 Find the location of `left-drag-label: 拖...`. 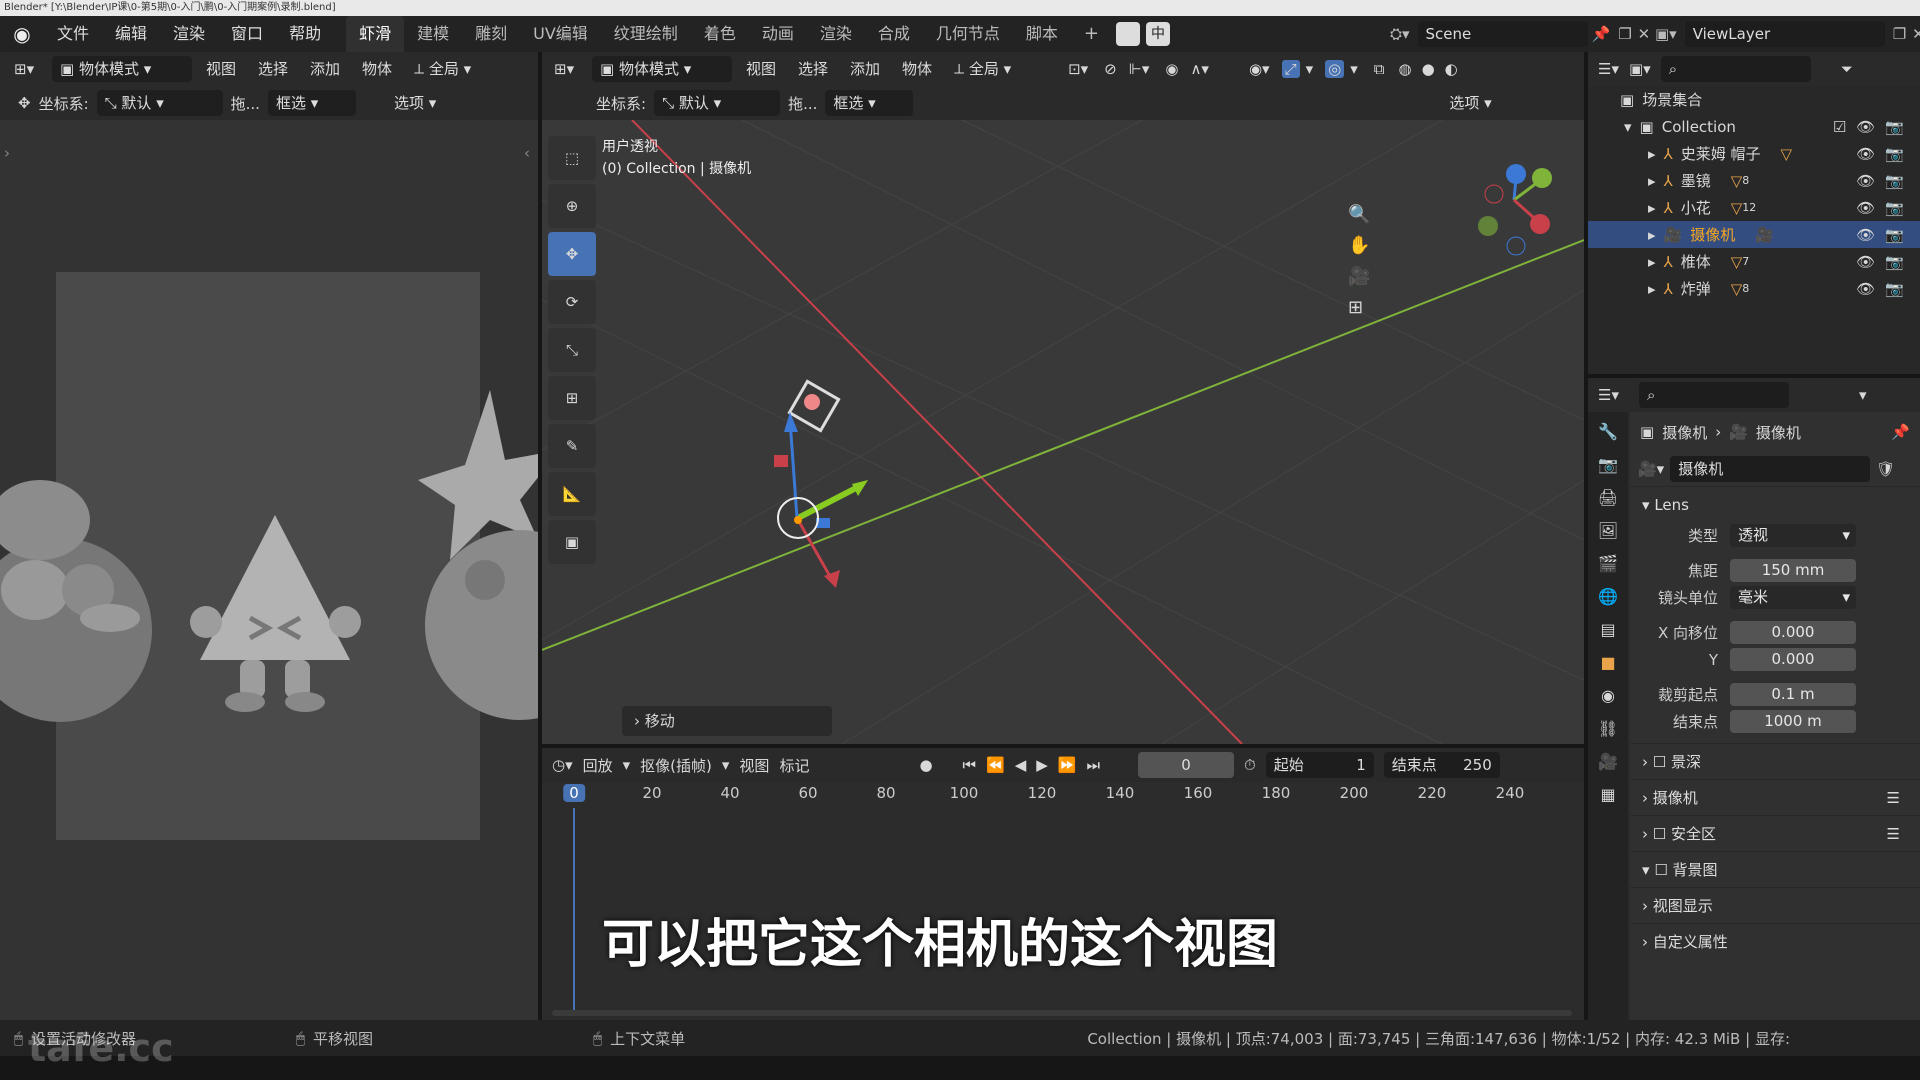

left-drag-label: 拖... is located at coordinates (245, 103).